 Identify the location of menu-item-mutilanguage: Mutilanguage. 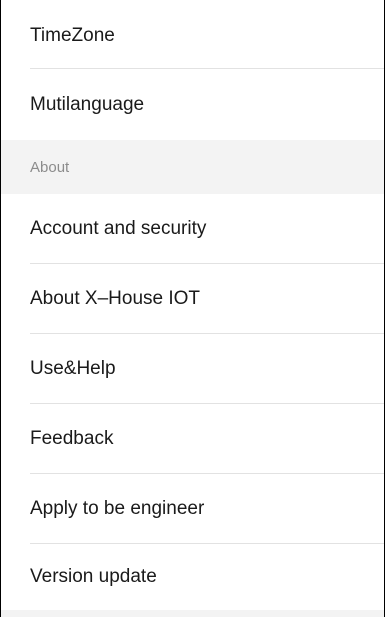
(192, 104).